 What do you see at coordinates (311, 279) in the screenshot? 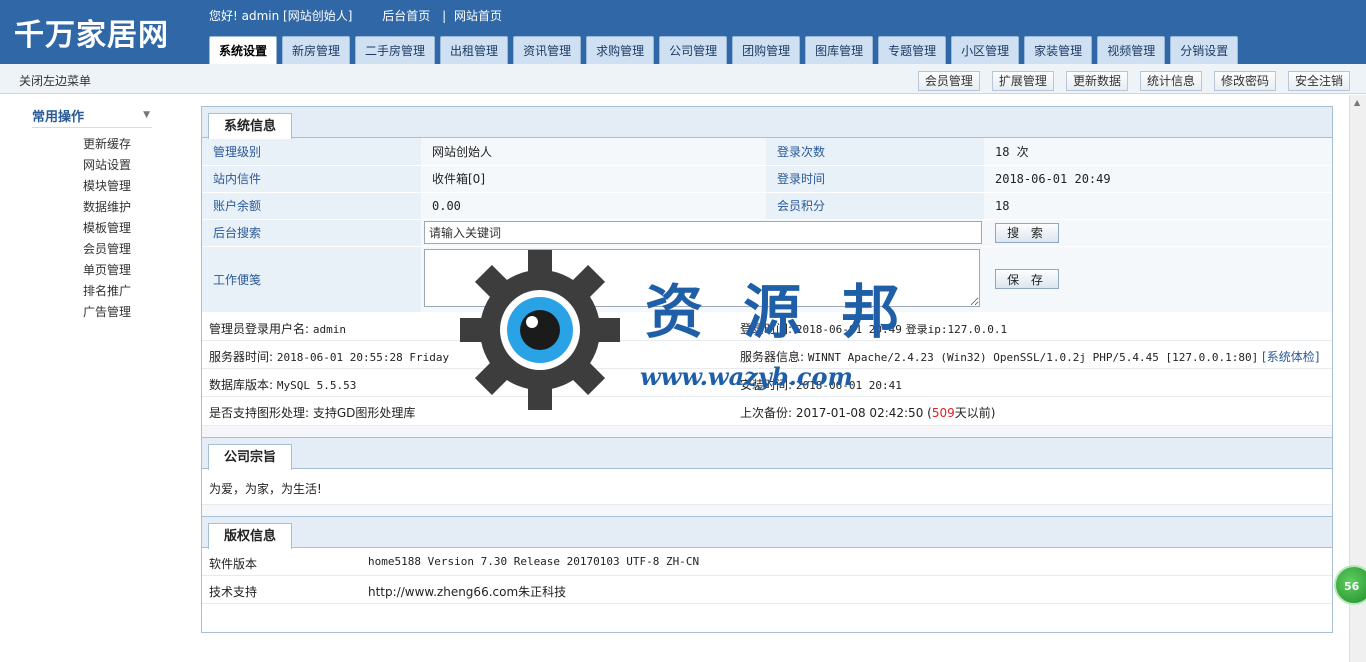
I see `memo-label: 工作便笺` at bounding box center [311, 279].